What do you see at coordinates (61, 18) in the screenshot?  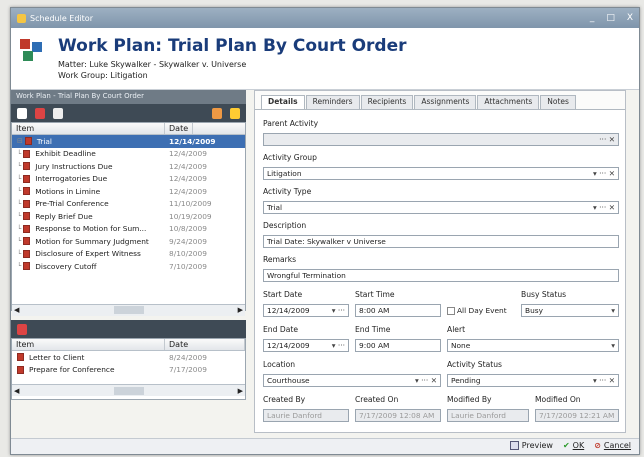 I see `window-title: Schedule Editor` at bounding box center [61, 18].